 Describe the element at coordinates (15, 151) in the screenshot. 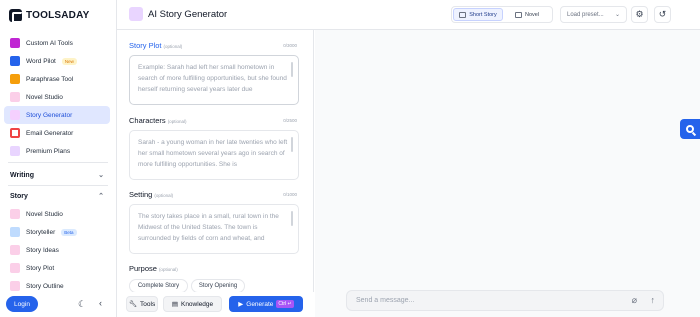

I see `premium-icon` at that location.